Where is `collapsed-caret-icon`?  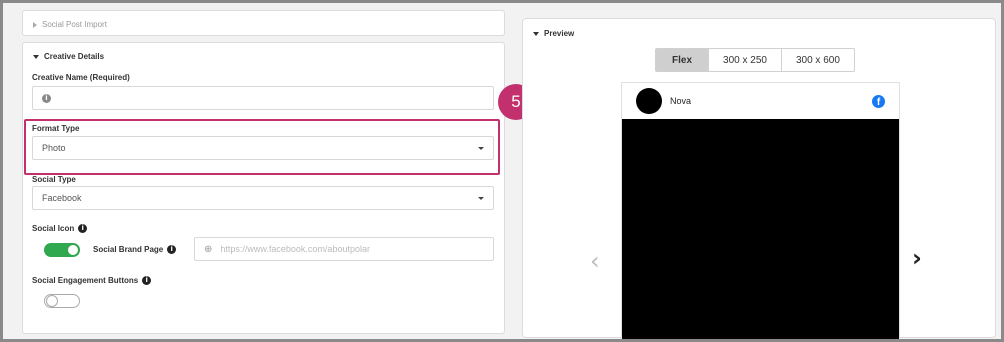 collapsed-caret-icon is located at coordinates (35, 24).